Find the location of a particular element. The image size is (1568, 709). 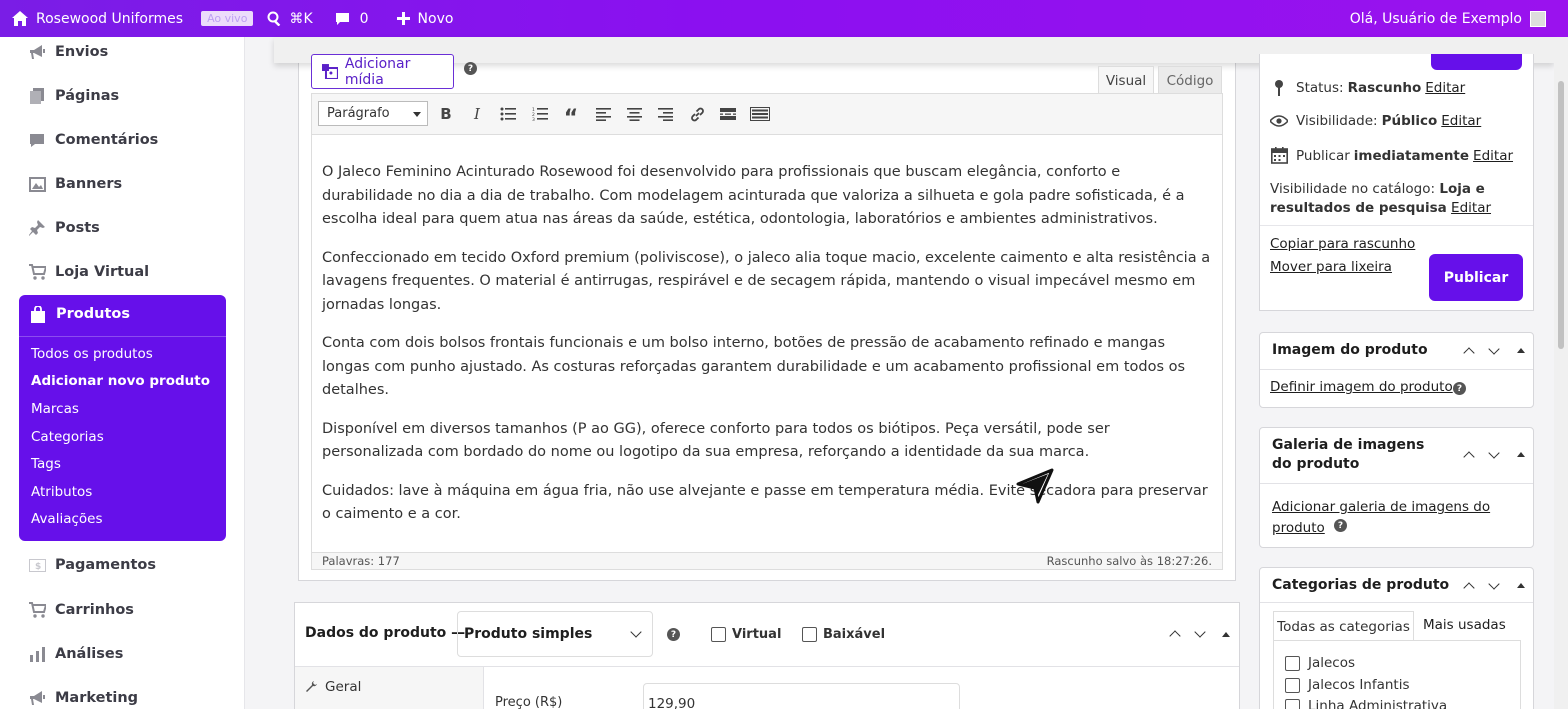

sidebar-item-posts: Posts is located at coordinates (64, 228).